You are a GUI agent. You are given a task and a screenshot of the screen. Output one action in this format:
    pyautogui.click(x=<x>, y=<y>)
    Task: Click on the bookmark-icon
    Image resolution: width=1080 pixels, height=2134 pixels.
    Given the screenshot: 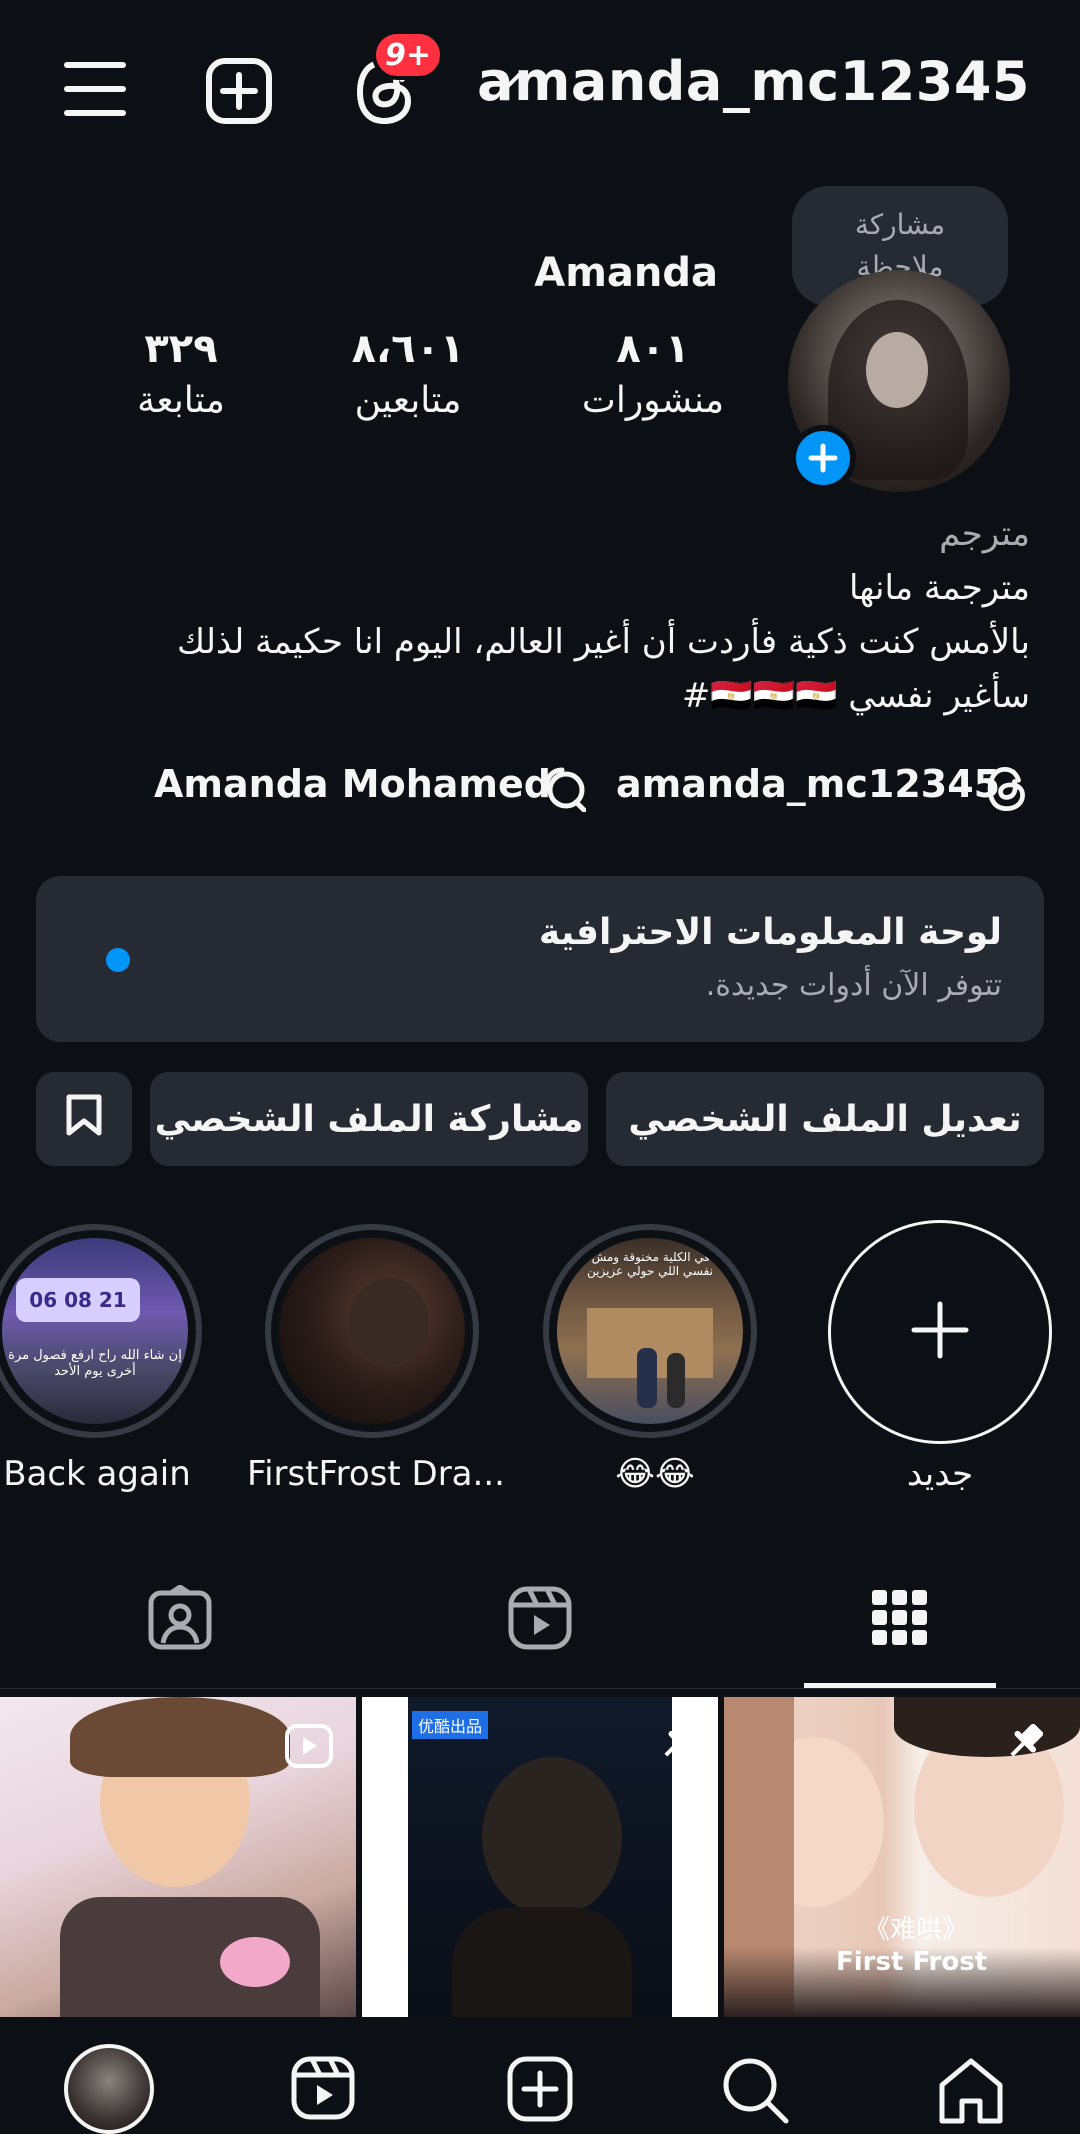 What is the action you would take?
    pyautogui.click(x=84, y=1119)
    